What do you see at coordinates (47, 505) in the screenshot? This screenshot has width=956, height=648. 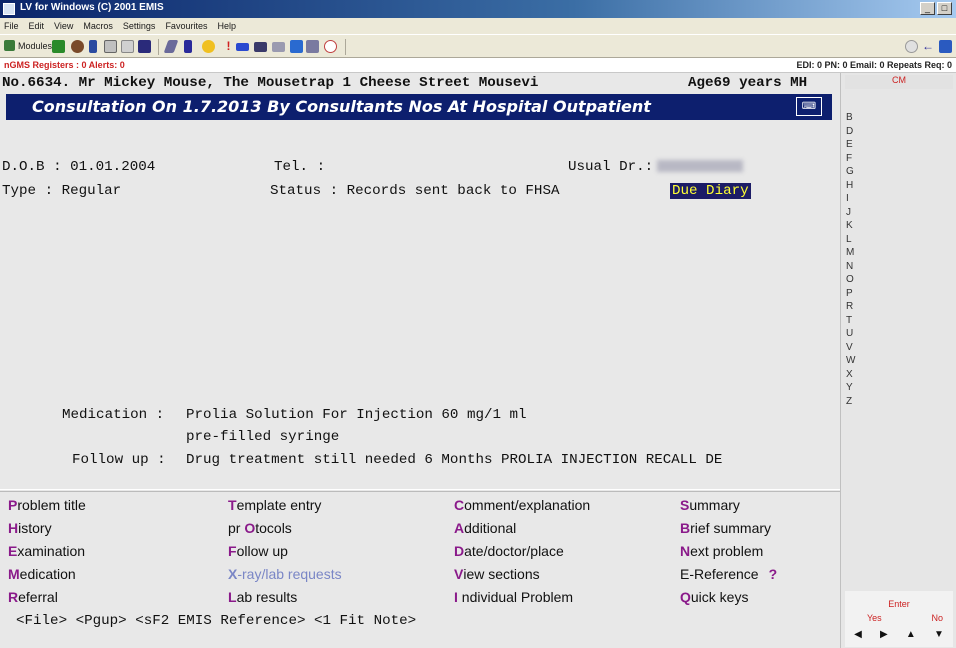 I see `command-problem-title: Problem title` at bounding box center [47, 505].